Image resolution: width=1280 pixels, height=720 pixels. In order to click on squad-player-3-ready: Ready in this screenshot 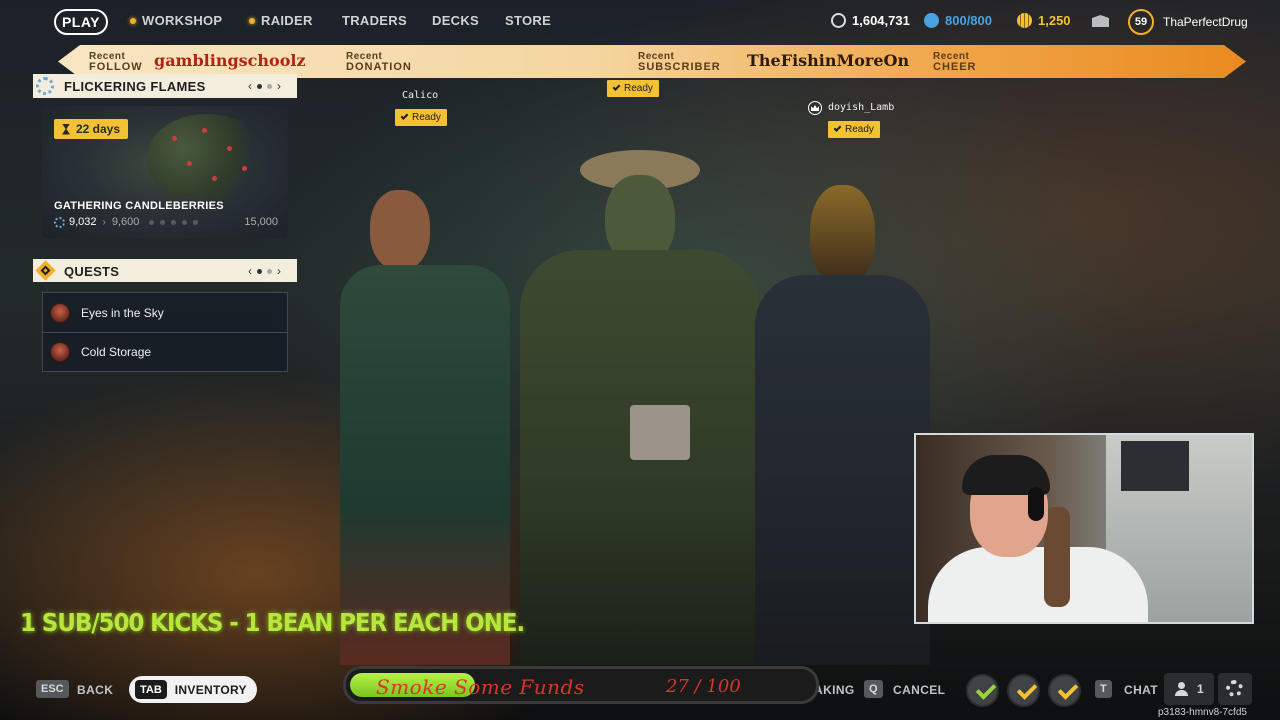, I will do `click(854, 129)`.